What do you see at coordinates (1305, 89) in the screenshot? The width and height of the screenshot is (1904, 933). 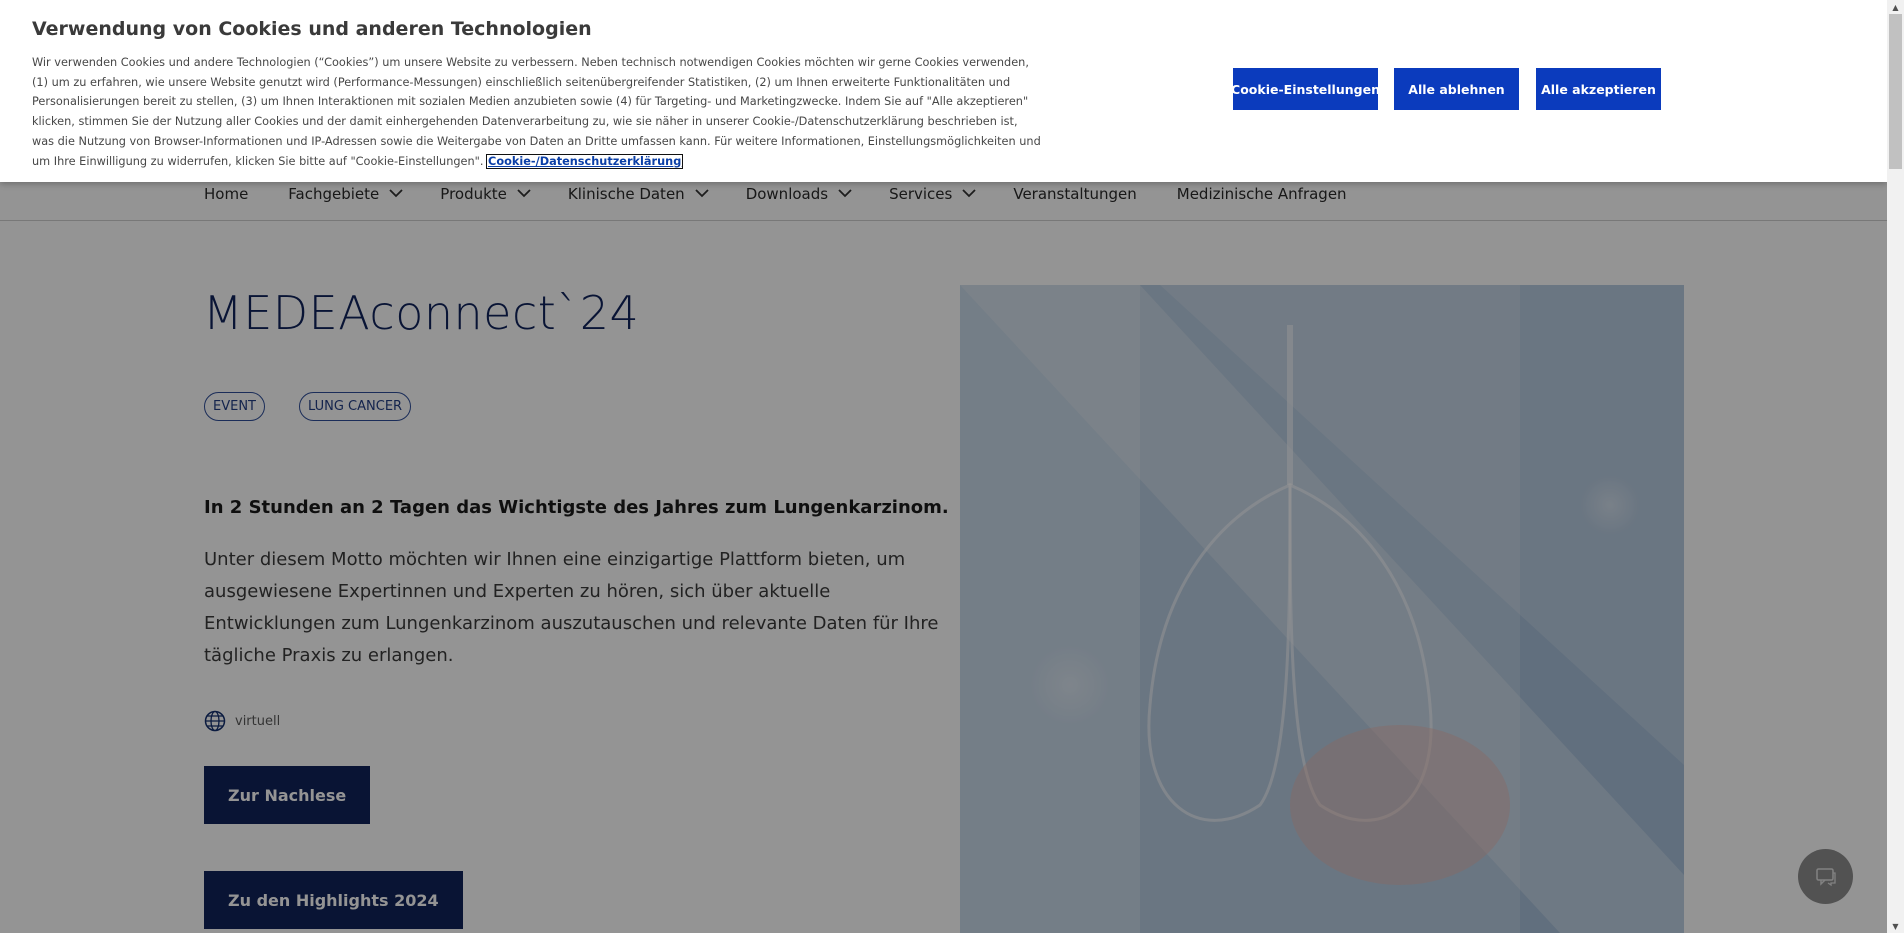 I see `cookie-settings-button: Cookie-Einstellungen` at bounding box center [1305, 89].